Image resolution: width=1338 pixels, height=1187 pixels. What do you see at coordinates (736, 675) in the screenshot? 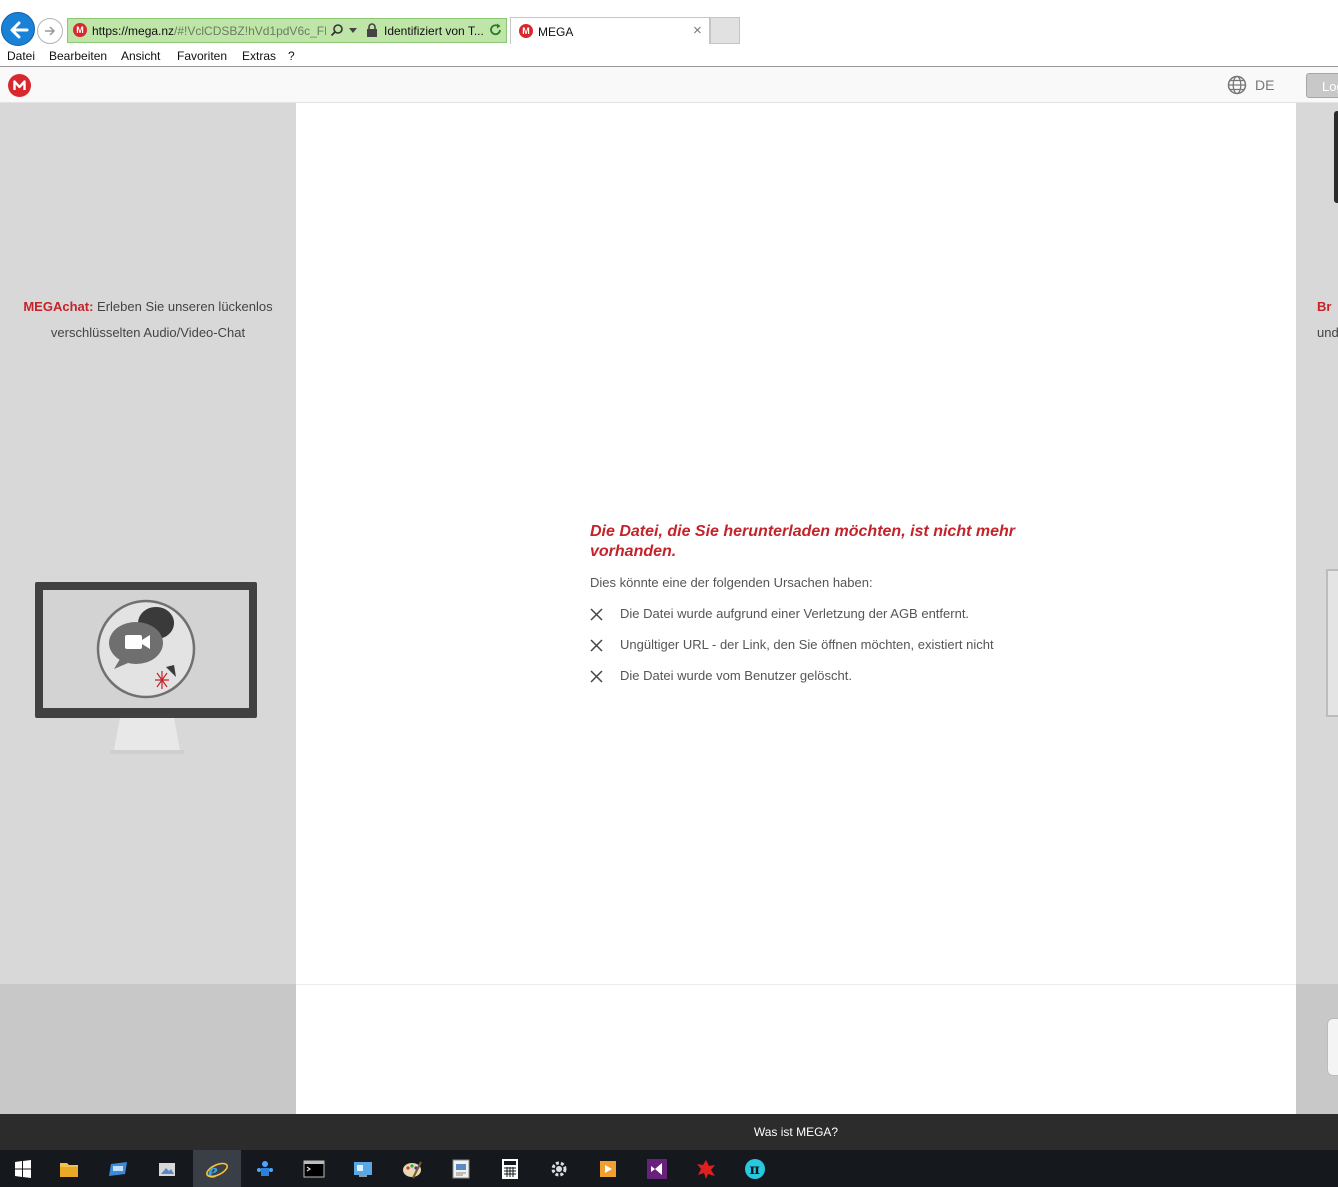
I see `reason-text: Die Datei wurde vom Benutzer gelöscht.` at bounding box center [736, 675].